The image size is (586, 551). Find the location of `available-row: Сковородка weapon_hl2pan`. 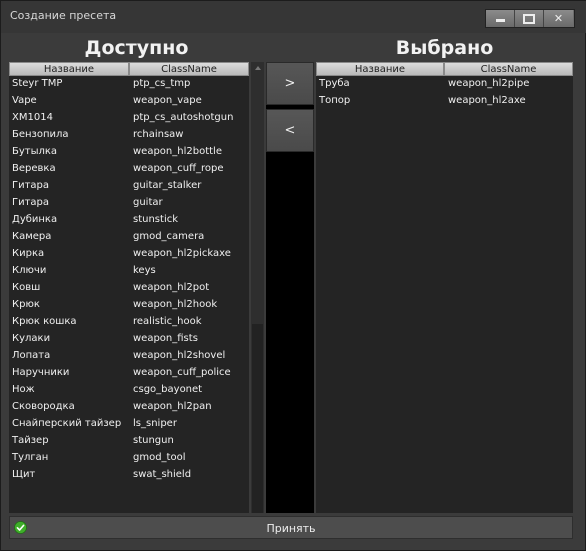

available-row: Сковородка weapon_hl2pan is located at coordinates (129, 407).